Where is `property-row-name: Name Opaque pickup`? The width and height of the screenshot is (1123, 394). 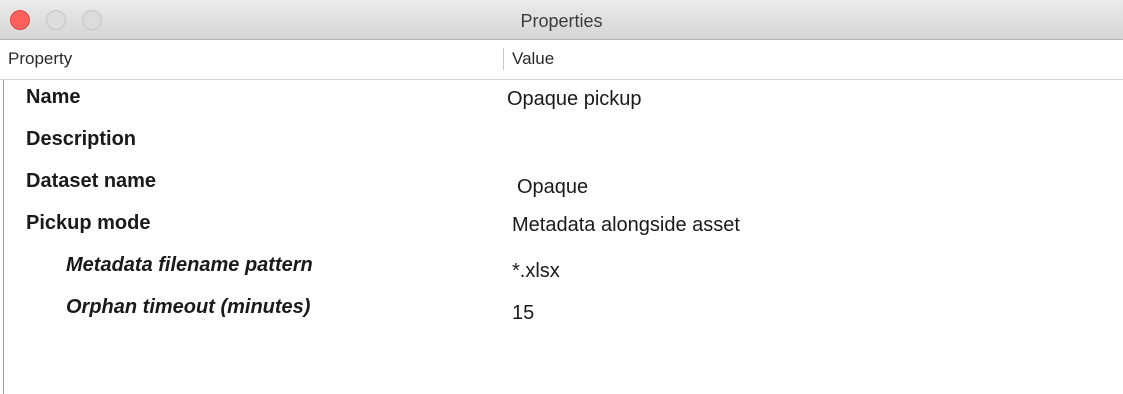
property-row-name: Name Opaque pickup is located at coordinates (561, 101).